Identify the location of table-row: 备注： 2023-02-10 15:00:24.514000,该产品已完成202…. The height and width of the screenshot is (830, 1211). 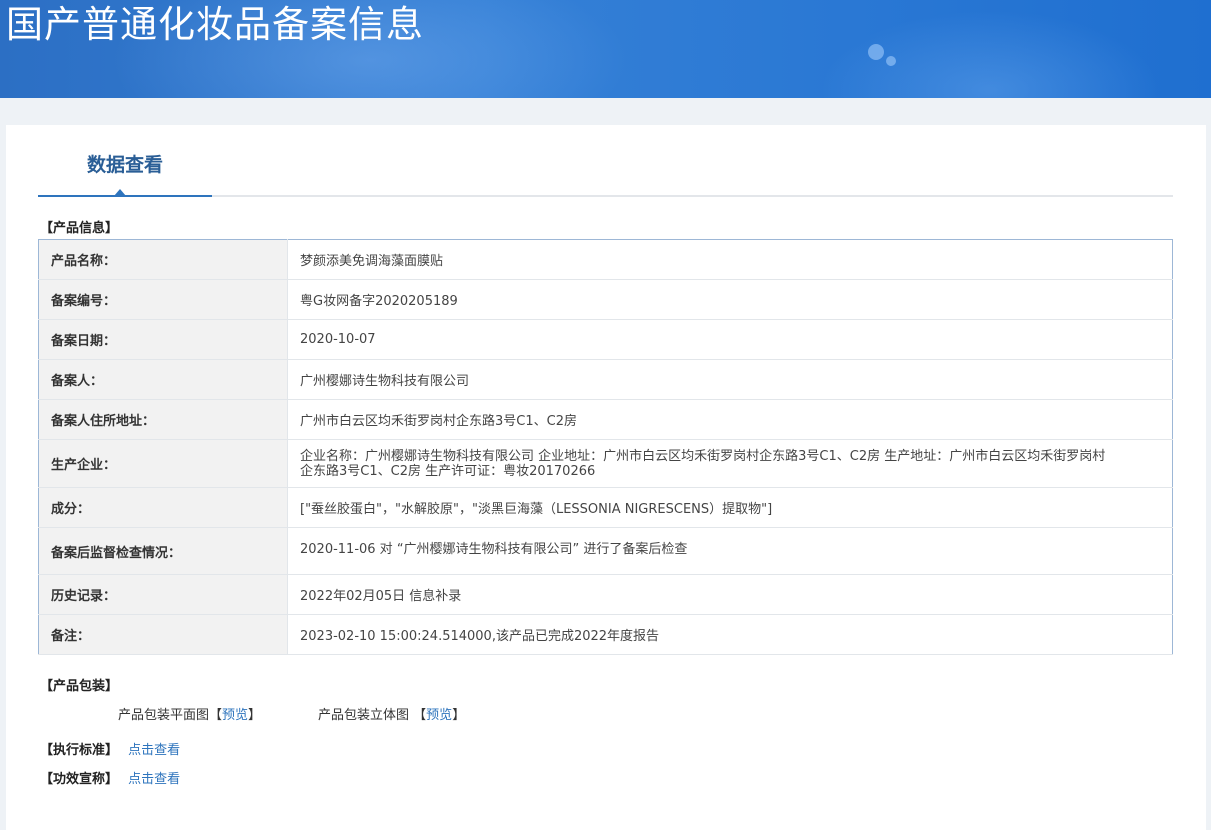
(605, 634).